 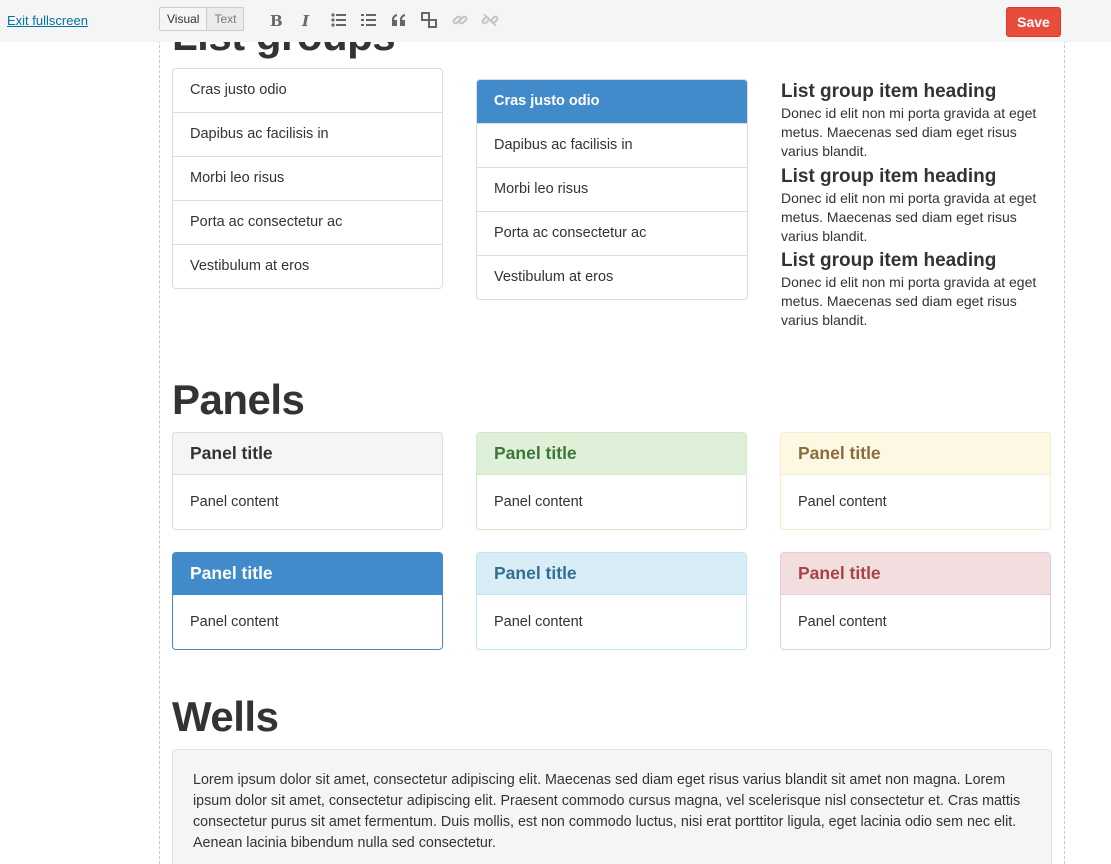 I want to click on bullet-list-icon, so click(x=339, y=20).